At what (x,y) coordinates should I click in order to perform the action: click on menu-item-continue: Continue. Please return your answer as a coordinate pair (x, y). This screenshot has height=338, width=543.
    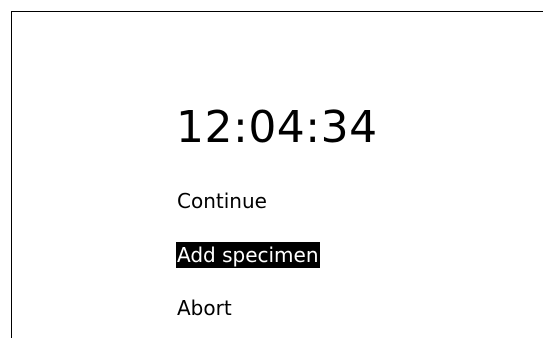
    Looking at the image, I should click on (222, 201).